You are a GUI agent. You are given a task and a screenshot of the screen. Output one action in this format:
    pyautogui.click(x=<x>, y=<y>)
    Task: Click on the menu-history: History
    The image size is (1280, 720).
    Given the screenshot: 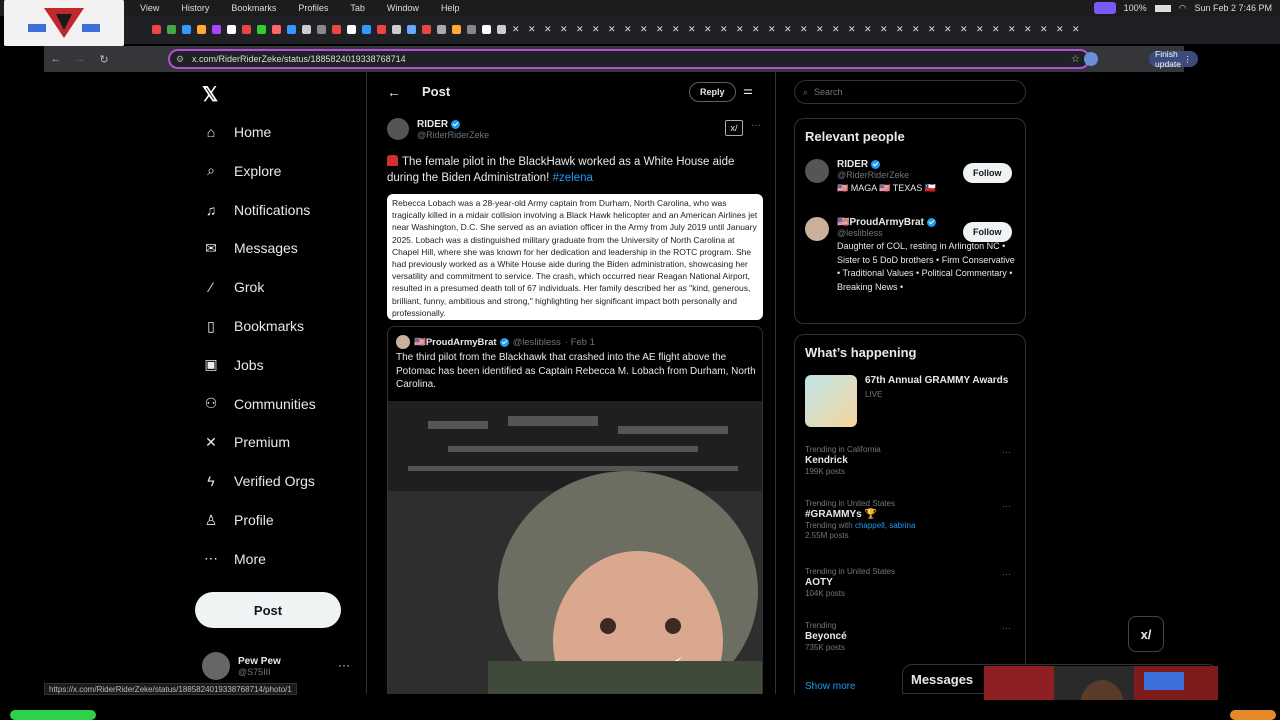 What is the action you would take?
    pyautogui.click(x=195, y=8)
    